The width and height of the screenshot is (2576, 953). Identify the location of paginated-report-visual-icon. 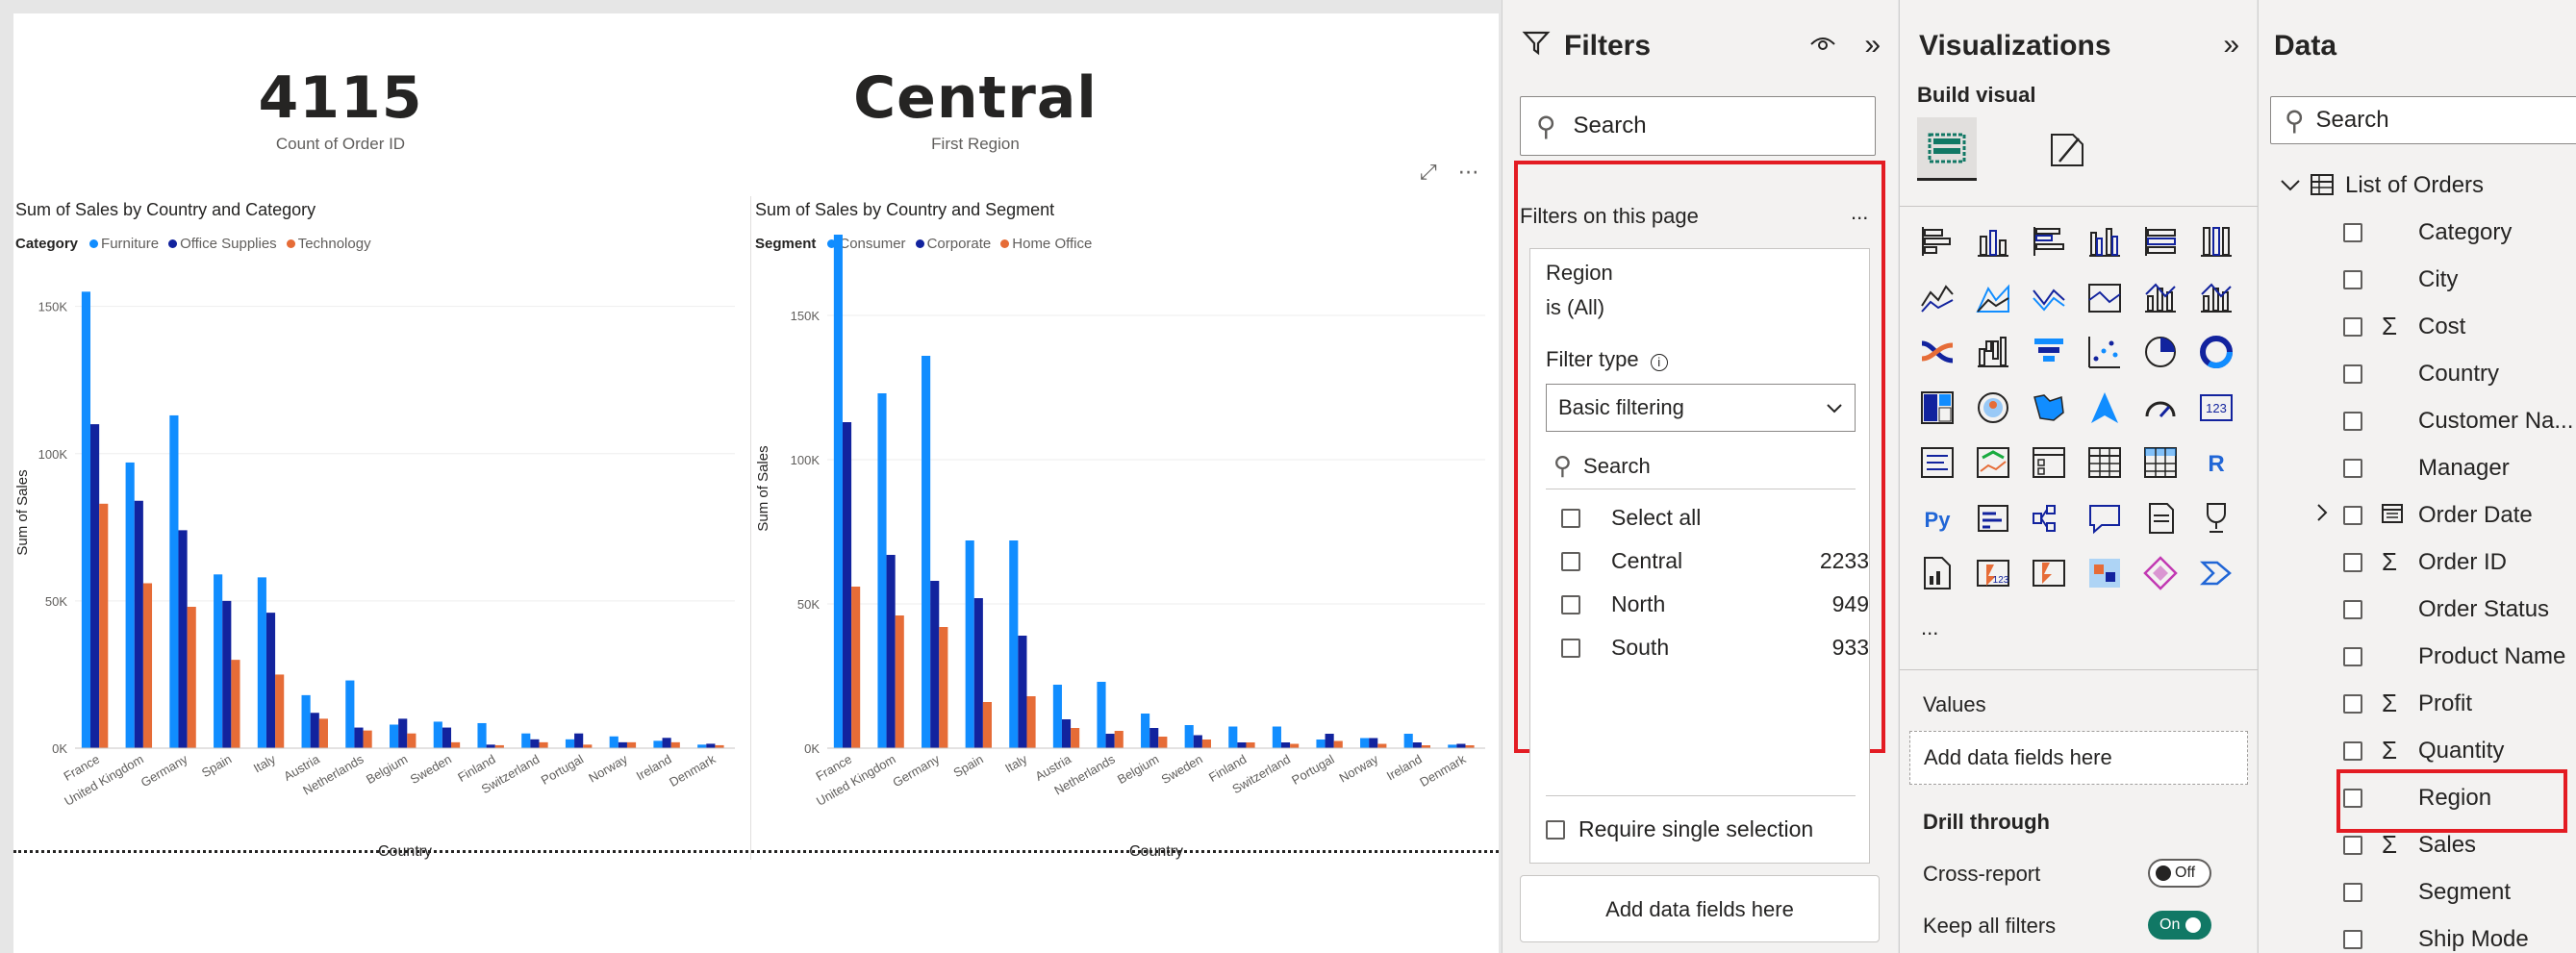
(1937, 573).